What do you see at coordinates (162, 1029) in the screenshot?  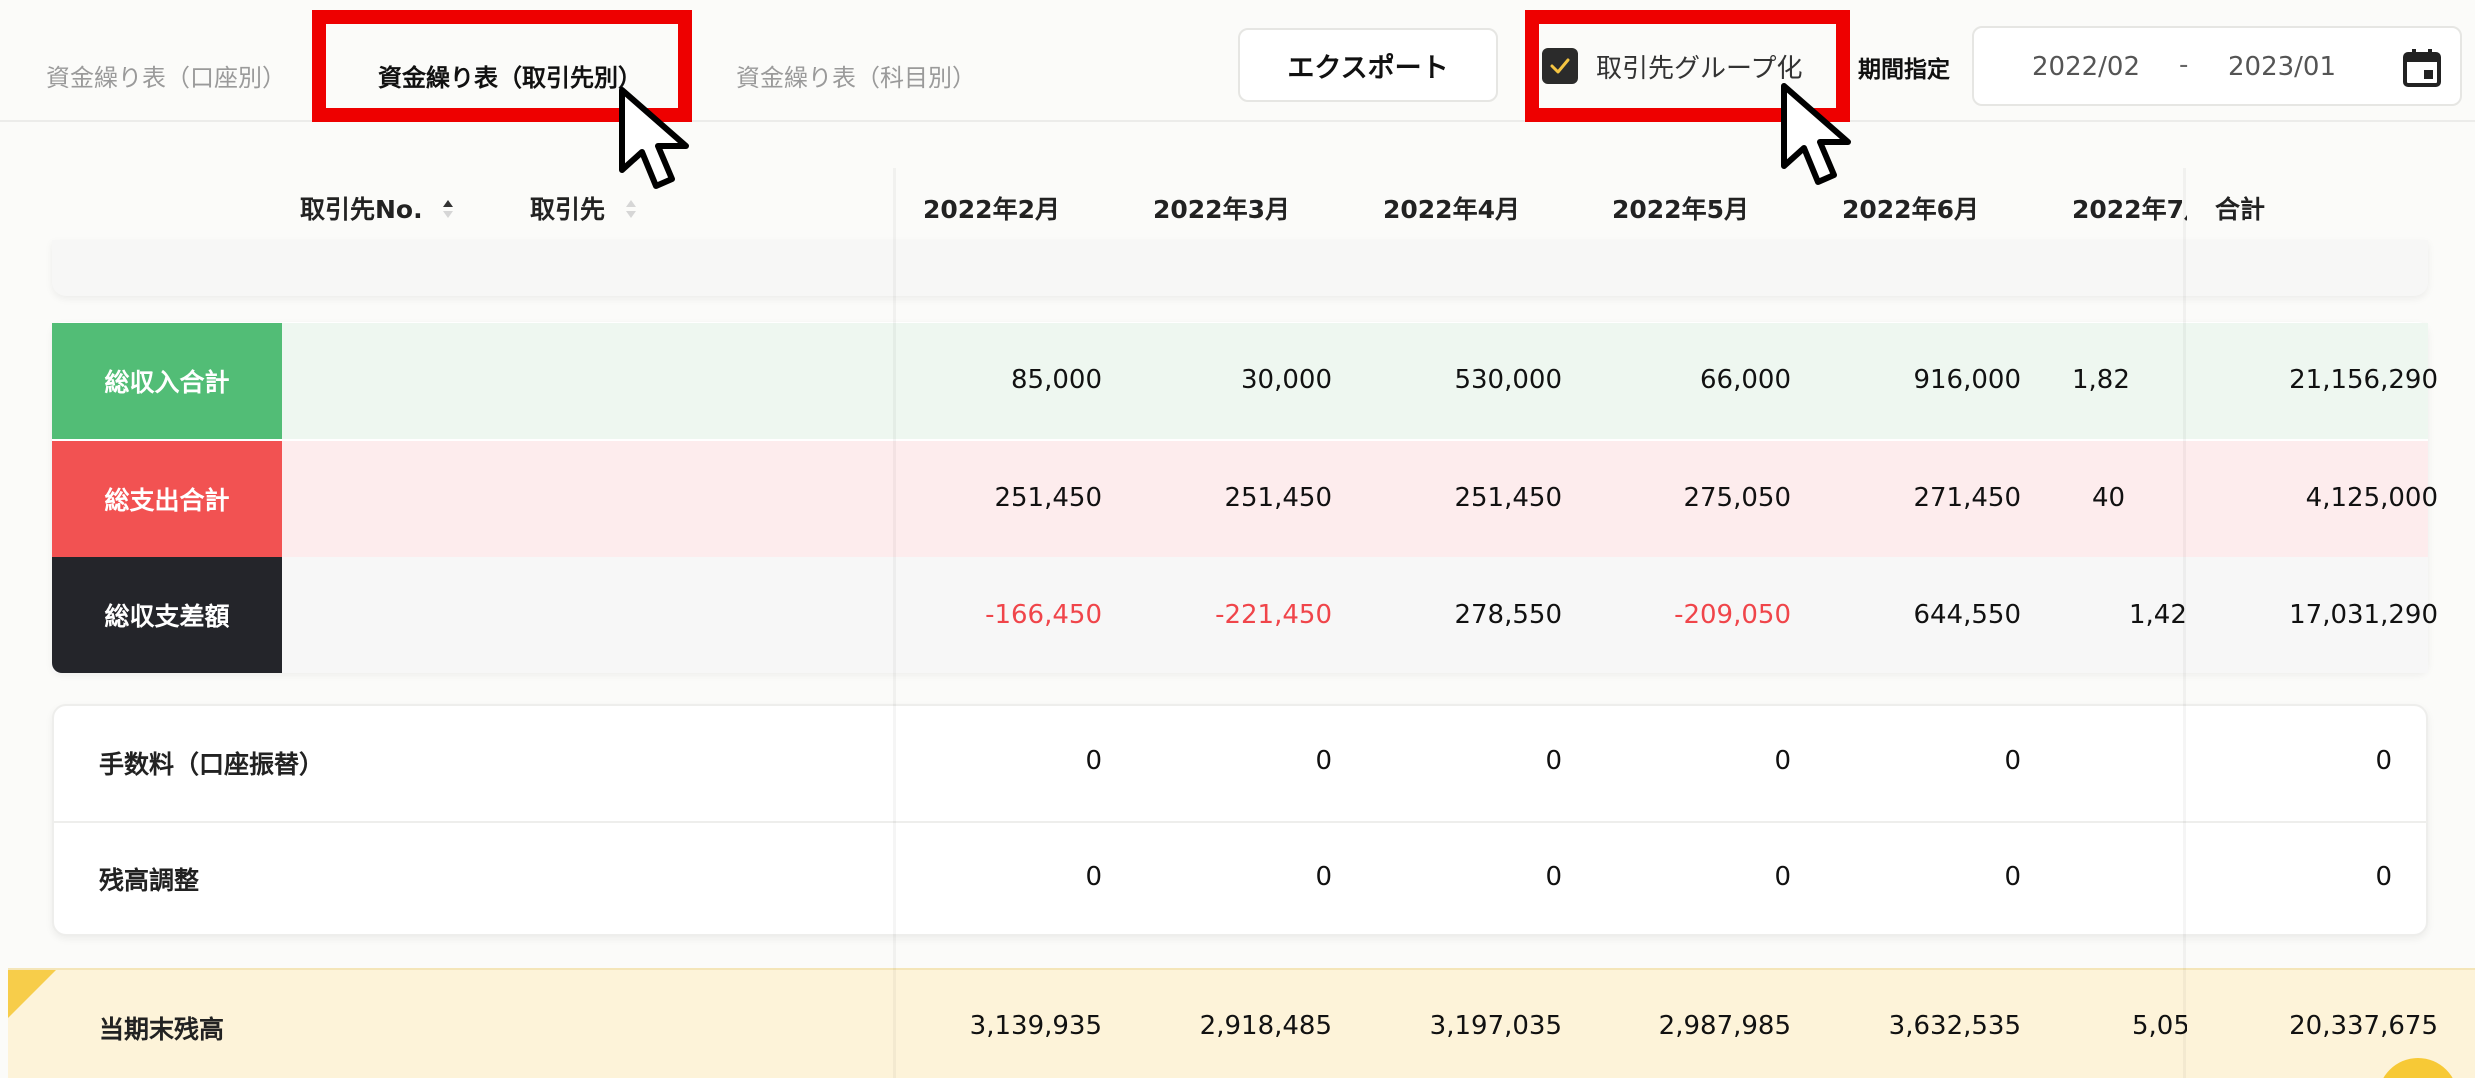 I see `row-label-closing-balance: 当期末残高` at bounding box center [162, 1029].